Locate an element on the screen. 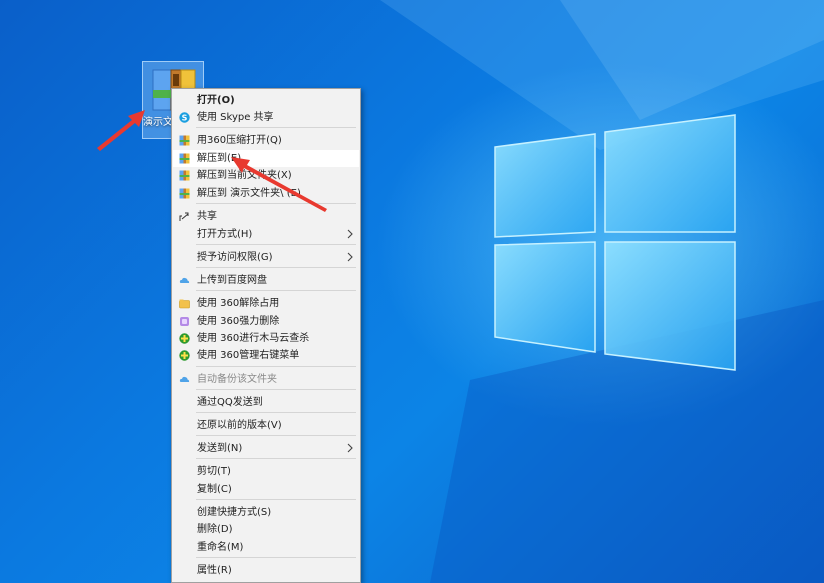  context-menu-item: 通过QQ发送到 is located at coordinates (266, 402).